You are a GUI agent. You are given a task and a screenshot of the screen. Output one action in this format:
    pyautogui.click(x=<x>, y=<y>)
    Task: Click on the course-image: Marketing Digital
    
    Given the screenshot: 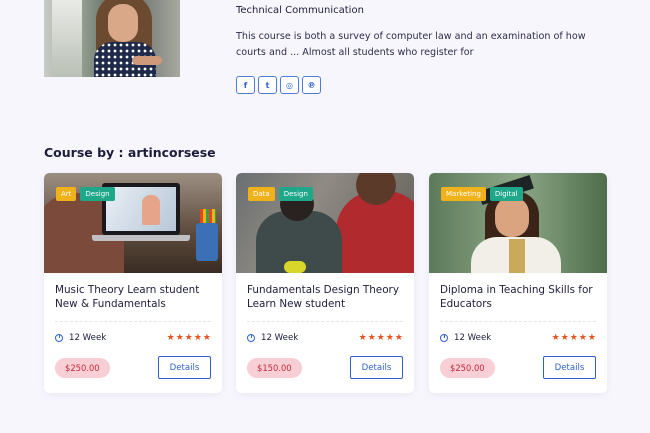 What is the action you would take?
    pyautogui.click(x=518, y=223)
    